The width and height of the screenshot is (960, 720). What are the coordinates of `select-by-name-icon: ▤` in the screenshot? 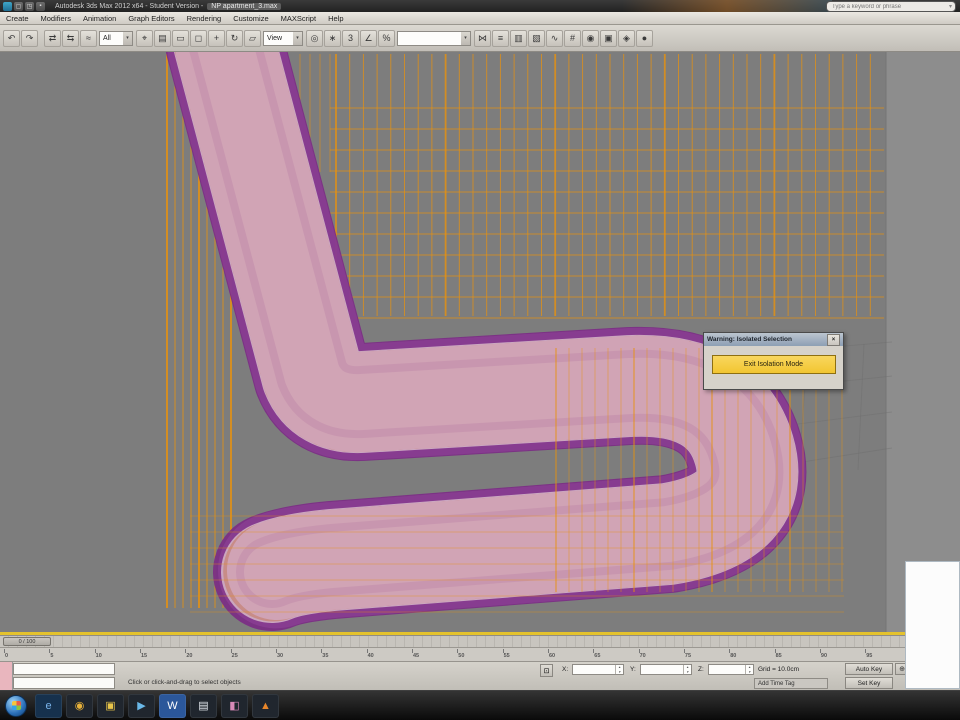 It's located at (162, 38).